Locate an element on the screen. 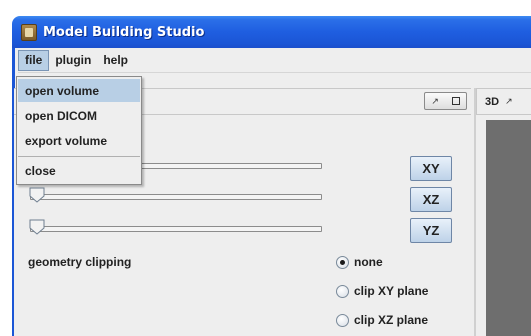  title-bar: Model Building Studio is located at coordinates (271, 32).